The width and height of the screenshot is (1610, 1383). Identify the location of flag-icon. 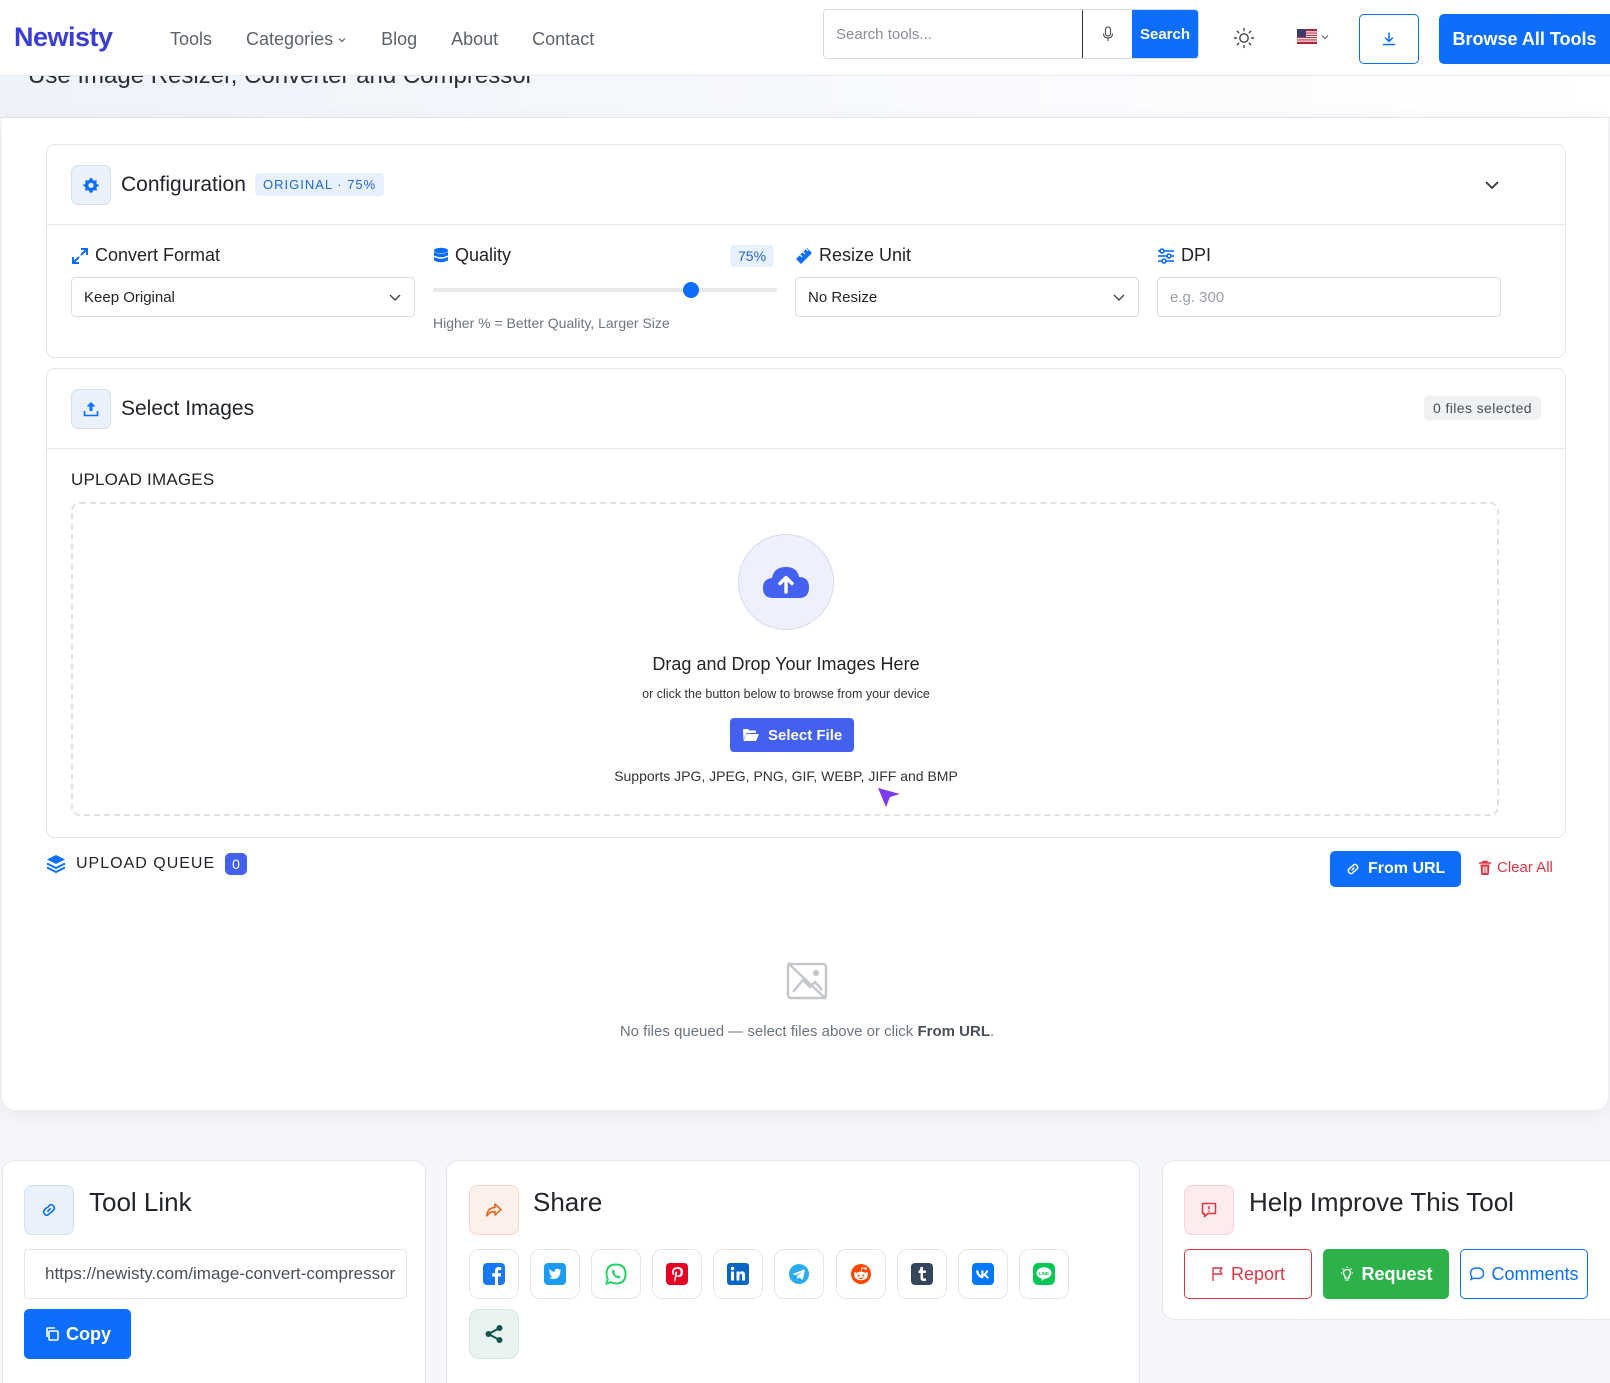
(1217, 1274).